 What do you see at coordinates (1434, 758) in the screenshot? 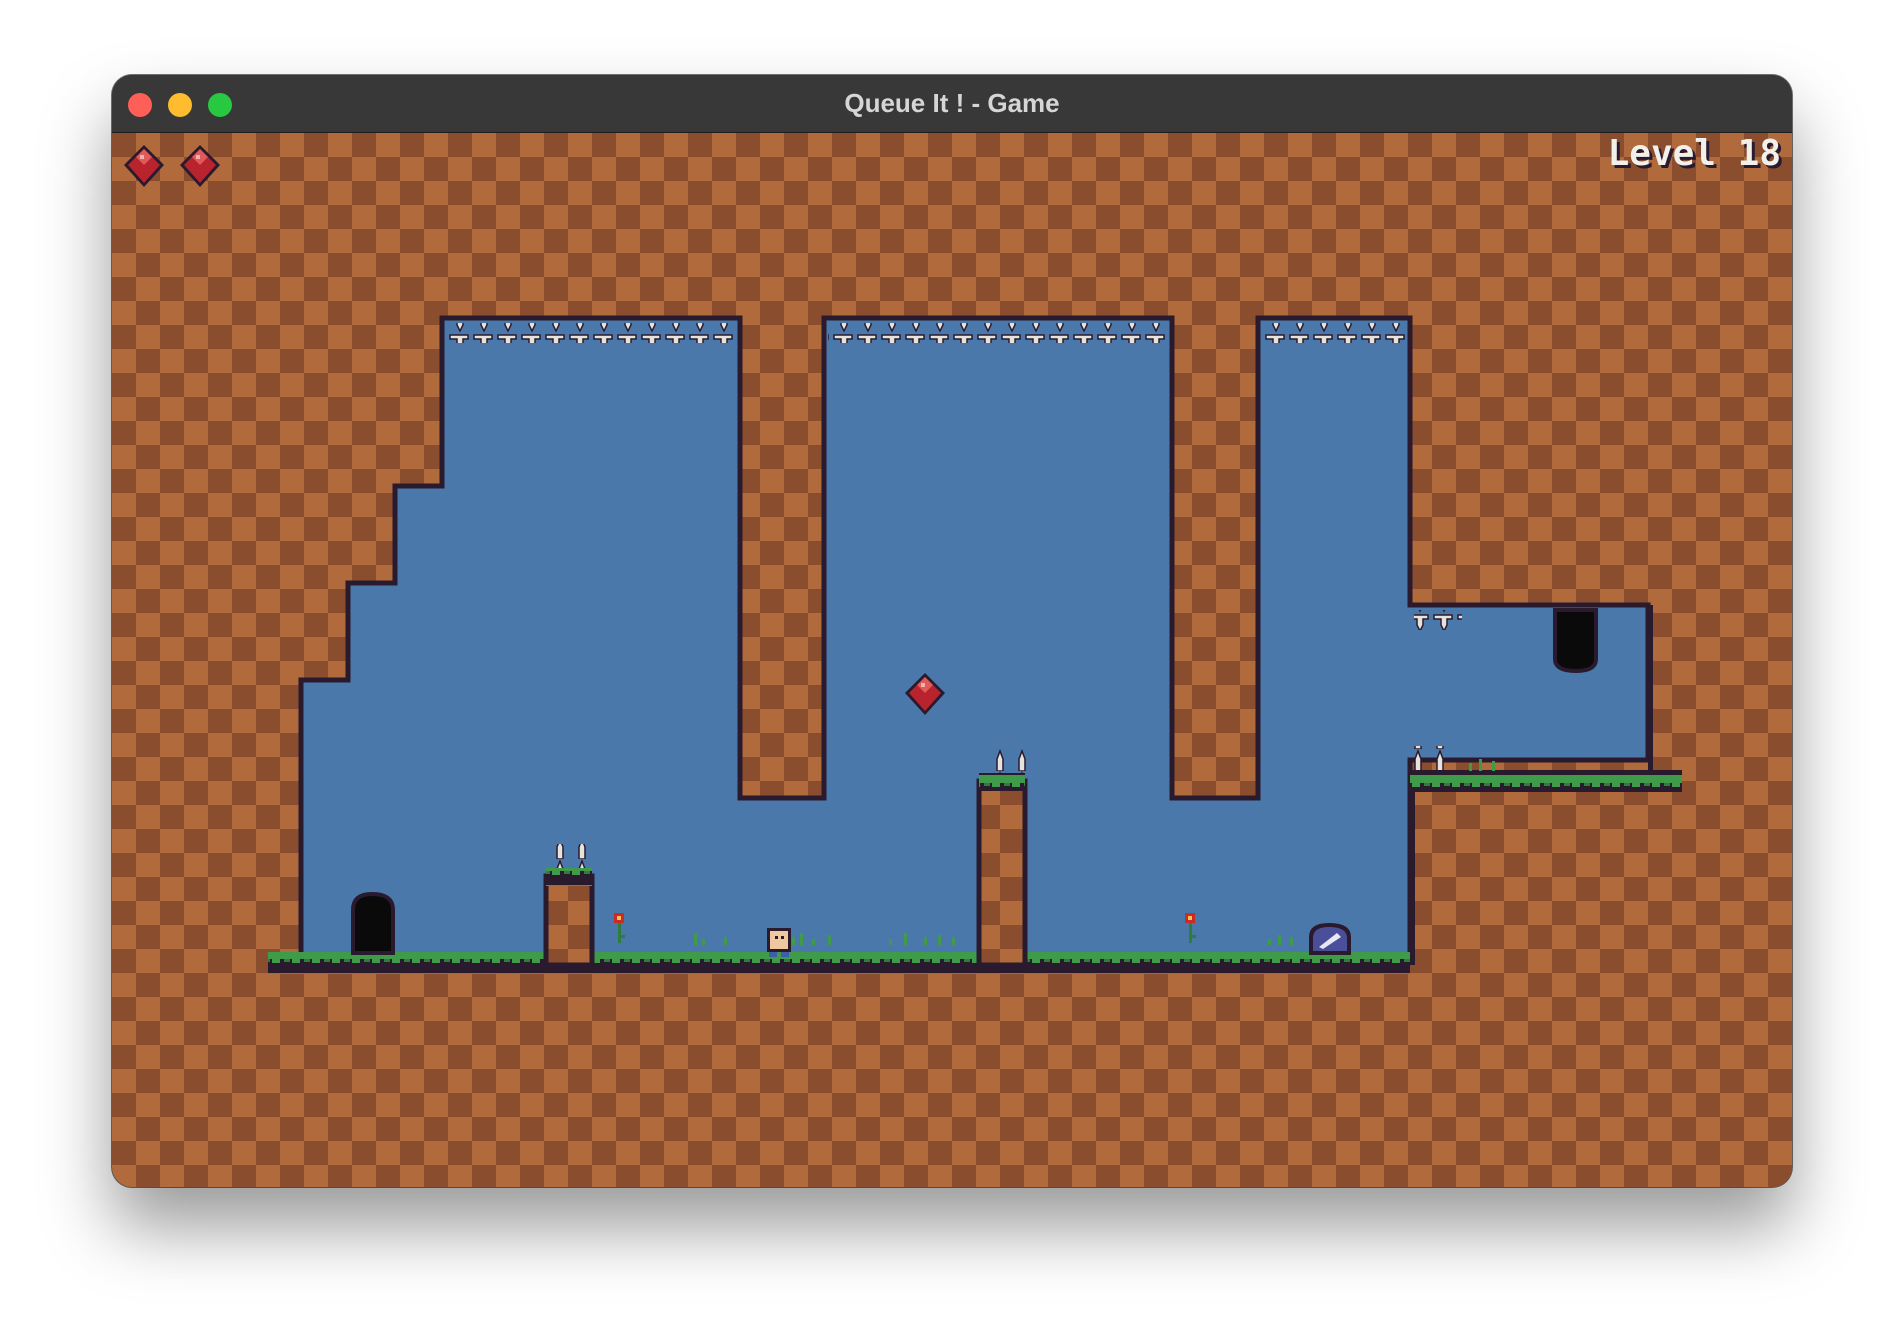
I see `ledge-spikes` at bounding box center [1434, 758].